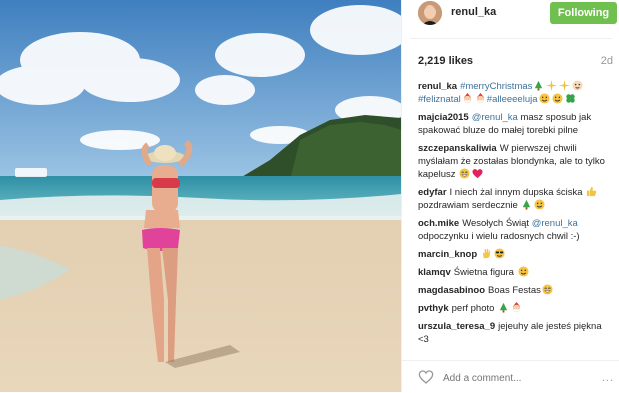 This screenshot has width=619, height=393. Describe the element at coordinates (432, 192) in the screenshot. I see `comment-username: edyfar` at that location.